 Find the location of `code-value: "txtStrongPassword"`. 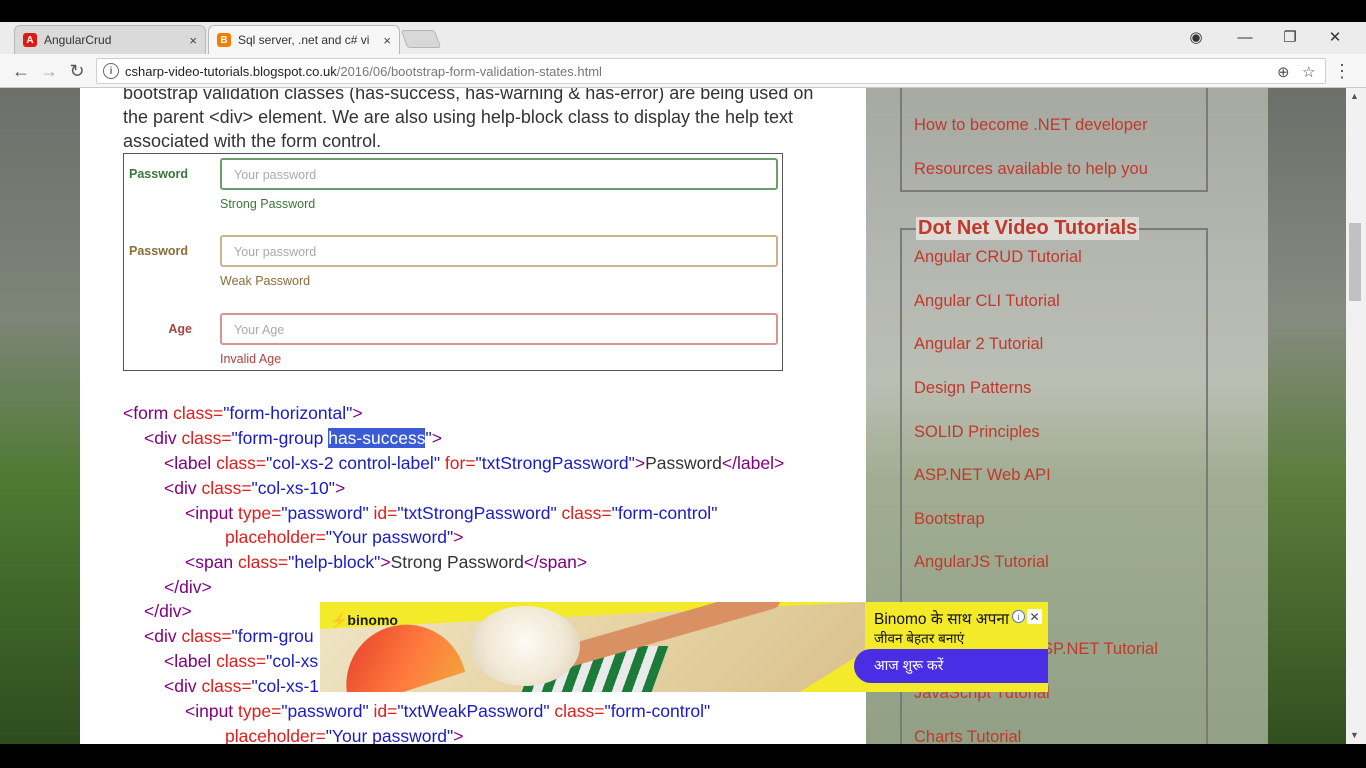

code-value: "txtStrongPassword" is located at coordinates (477, 513).